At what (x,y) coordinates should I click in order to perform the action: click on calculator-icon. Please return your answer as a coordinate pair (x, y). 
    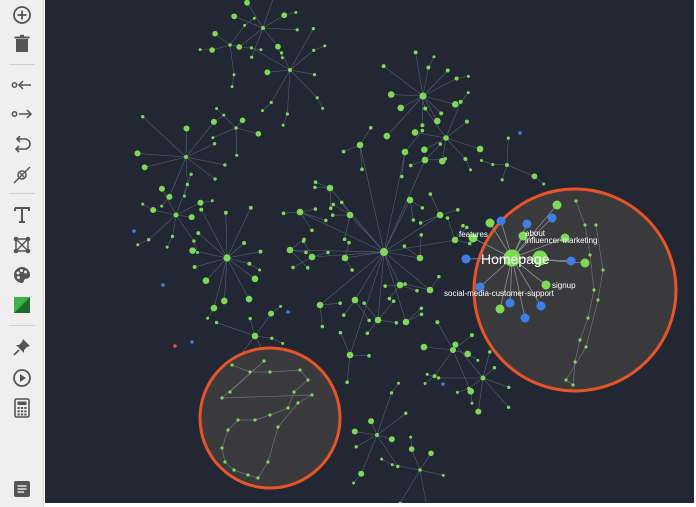
    Looking at the image, I should click on (22, 408).